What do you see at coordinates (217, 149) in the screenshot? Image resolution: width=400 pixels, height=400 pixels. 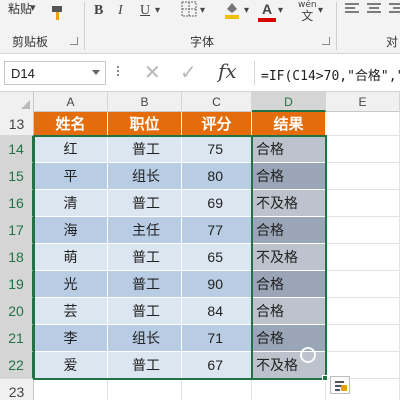 I see `table-cell: 75` at bounding box center [217, 149].